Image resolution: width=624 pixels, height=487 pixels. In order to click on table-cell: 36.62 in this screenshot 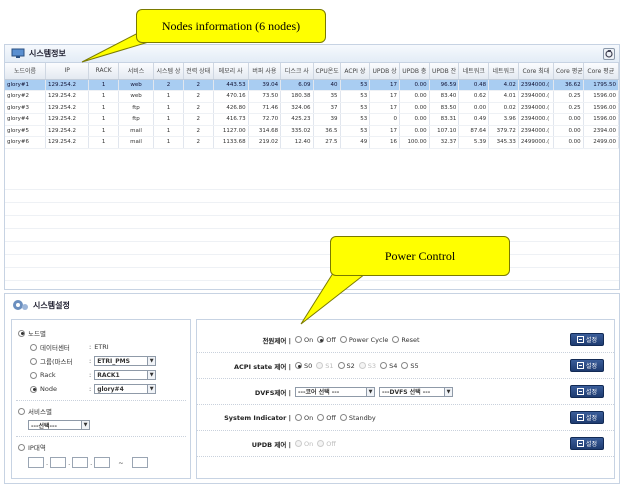, I will do `click(568, 85)`.